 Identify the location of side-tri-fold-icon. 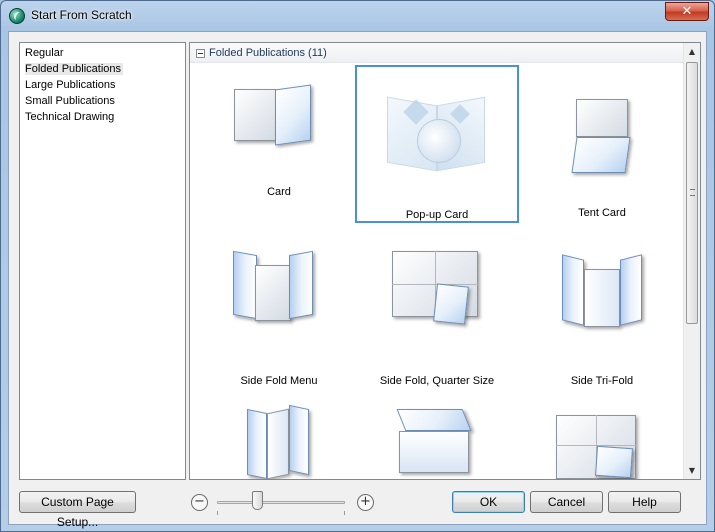
(602, 299).